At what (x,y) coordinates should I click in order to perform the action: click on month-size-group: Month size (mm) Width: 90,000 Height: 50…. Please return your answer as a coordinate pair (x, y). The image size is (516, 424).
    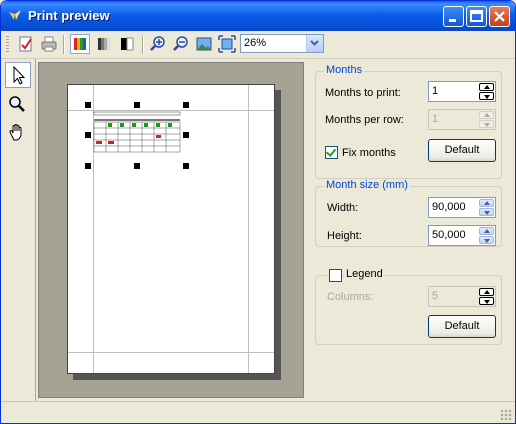
    Looking at the image, I should click on (408, 213).